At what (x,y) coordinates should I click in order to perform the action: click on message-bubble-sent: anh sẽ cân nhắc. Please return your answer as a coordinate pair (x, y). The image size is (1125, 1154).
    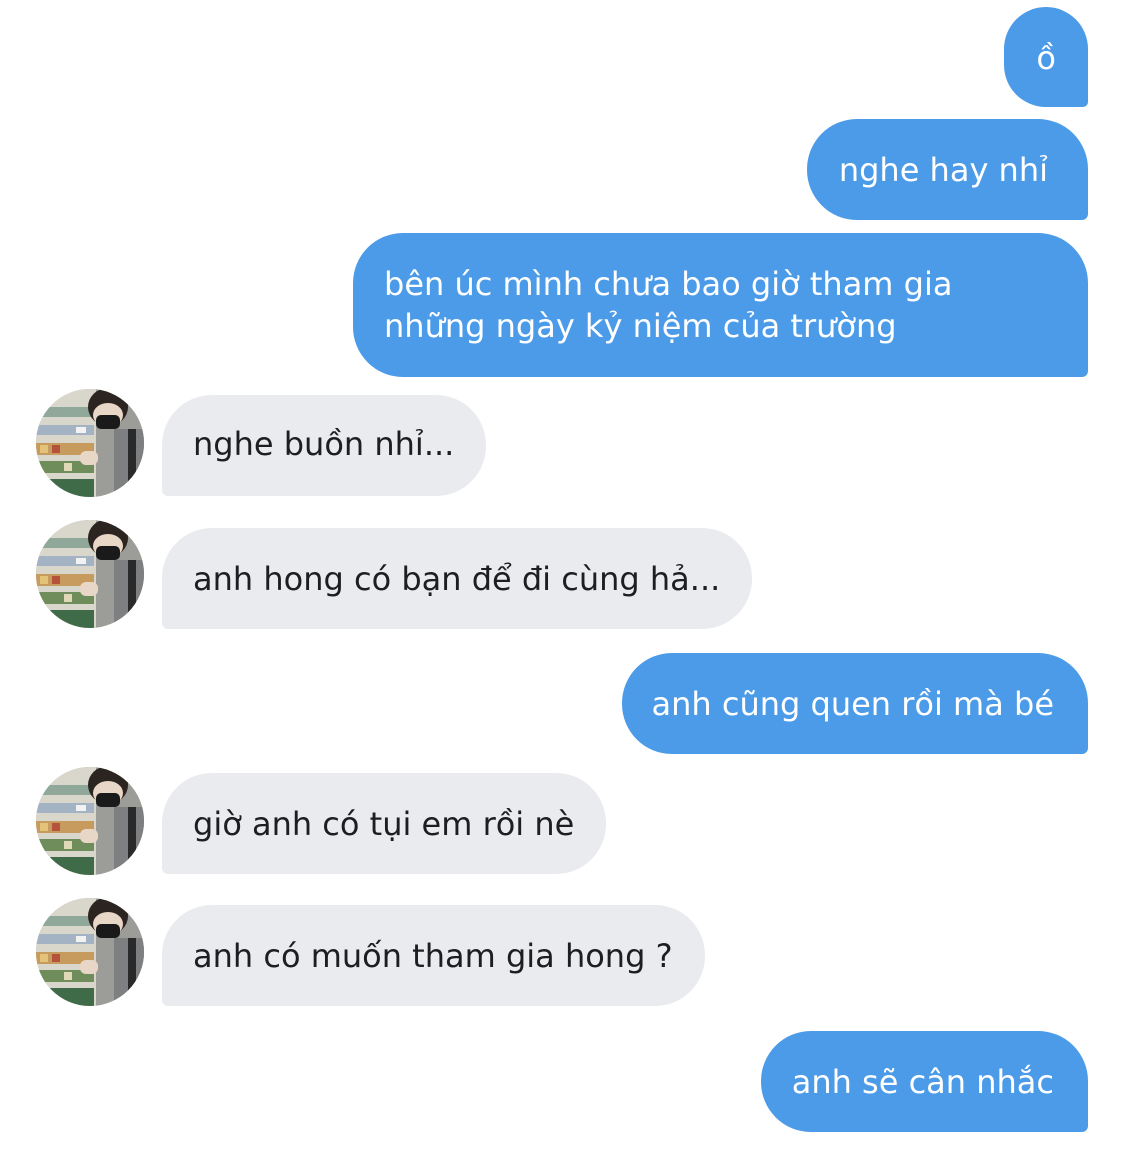
    Looking at the image, I should click on (924, 1081).